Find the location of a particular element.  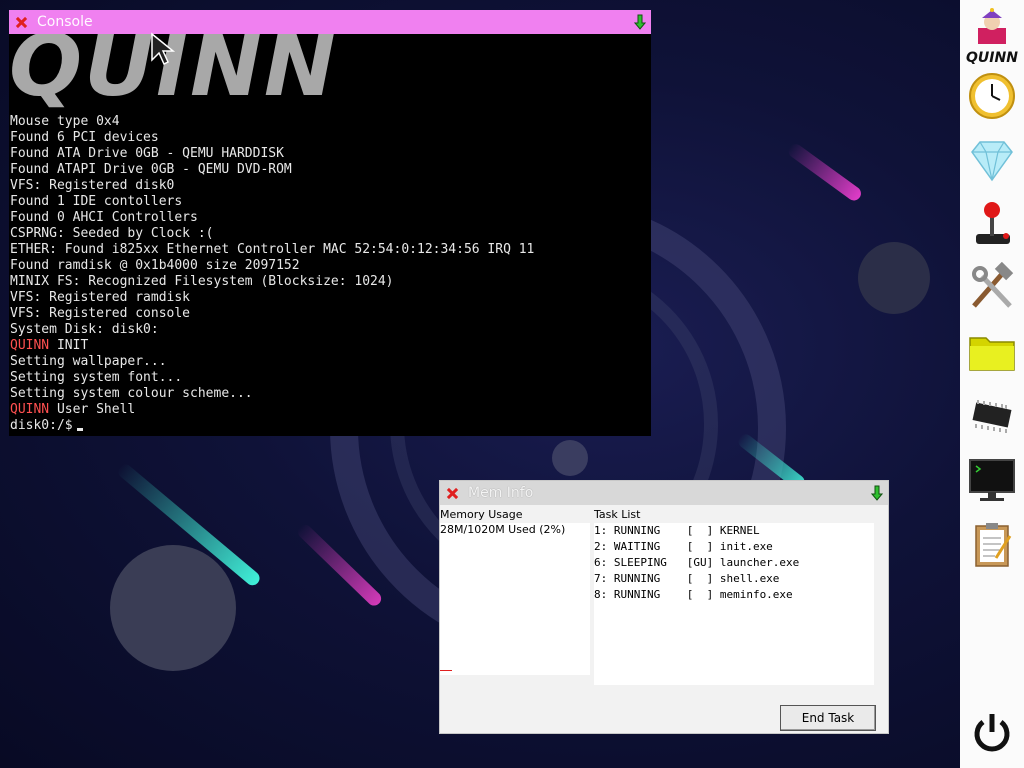

console-line-text: User Shell is located at coordinates (92, 409).